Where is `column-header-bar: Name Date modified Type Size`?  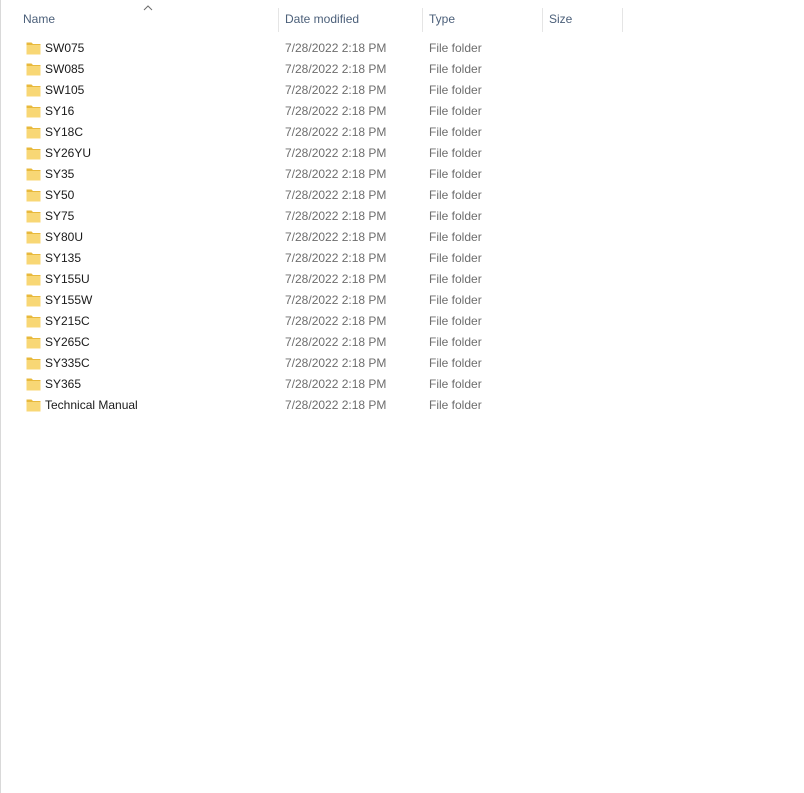
column-header-bar: Name Date modified Type Size is located at coordinates (312, 19).